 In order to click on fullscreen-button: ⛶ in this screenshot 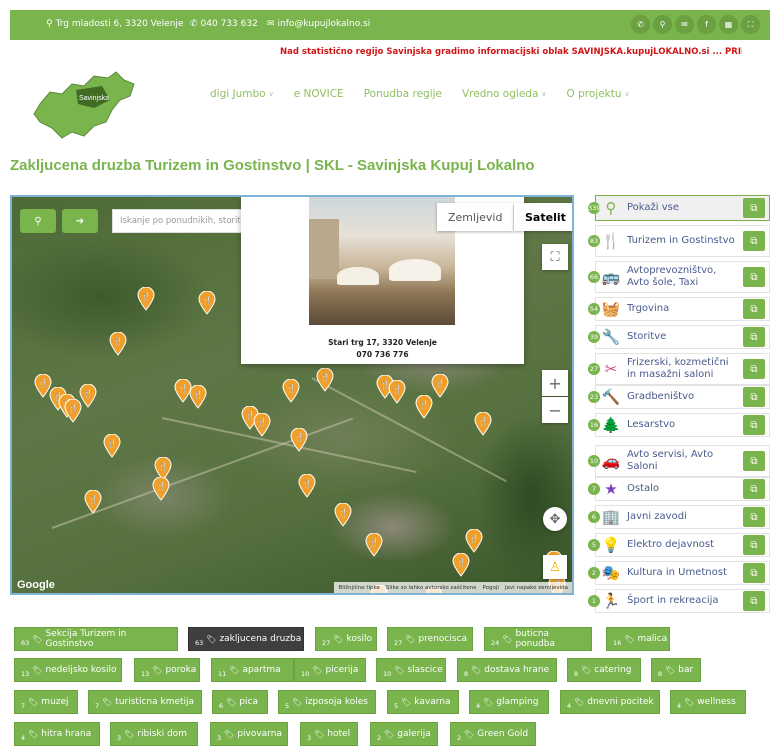, I will do `click(555, 257)`.